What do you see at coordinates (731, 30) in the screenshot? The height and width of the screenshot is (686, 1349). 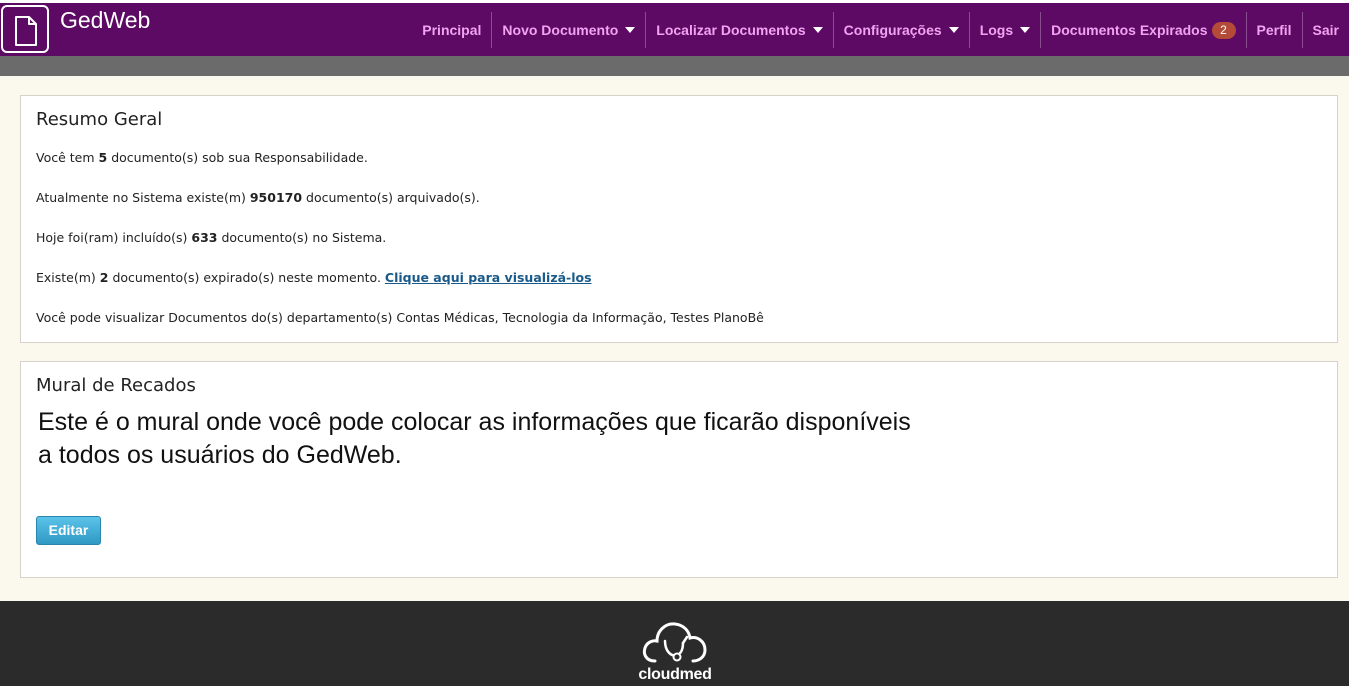 I see `nav-label: Localizar Documentos` at bounding box center [731, 30].